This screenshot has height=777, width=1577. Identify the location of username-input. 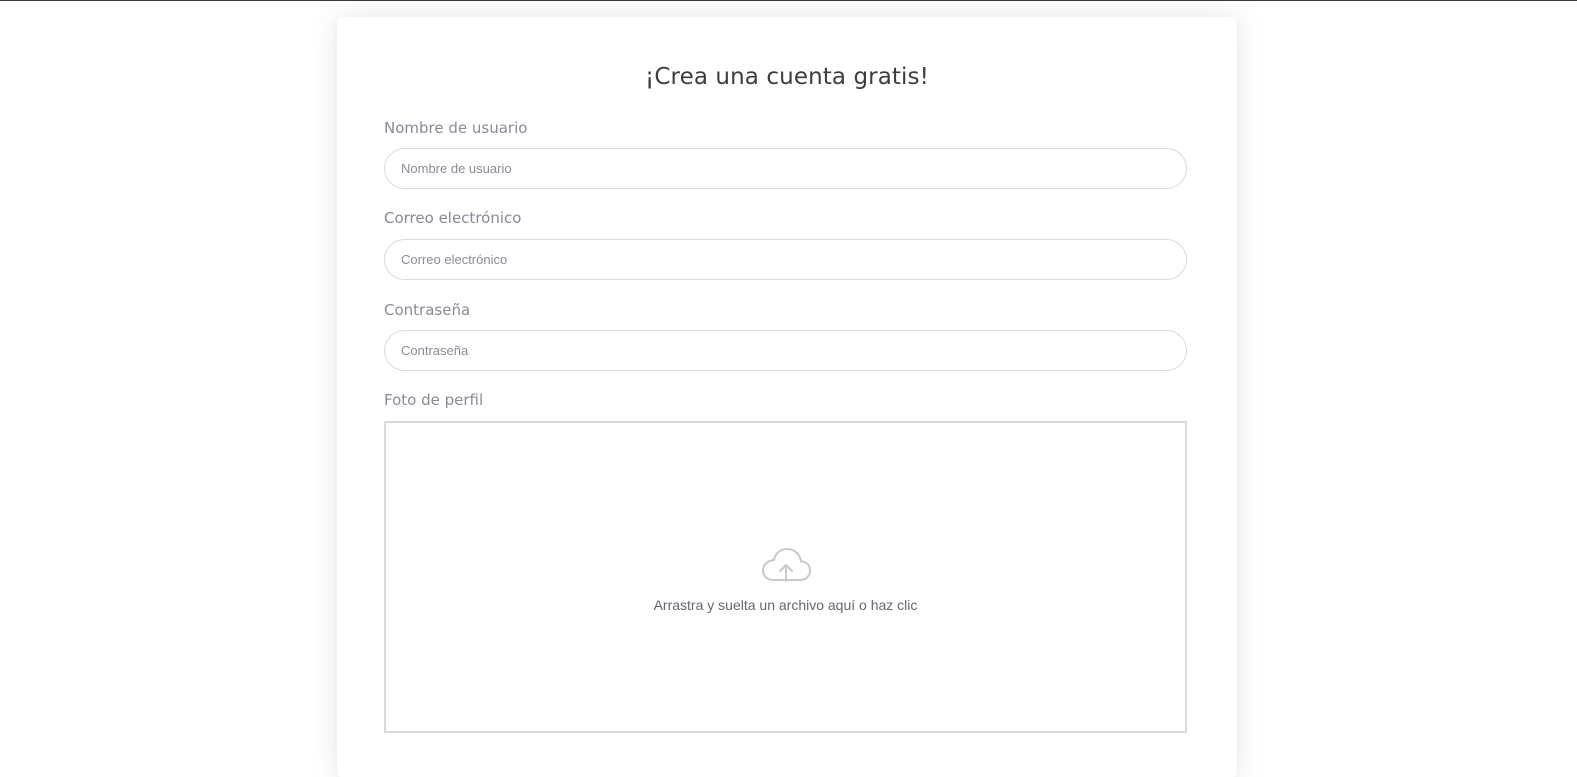
(785, 168).